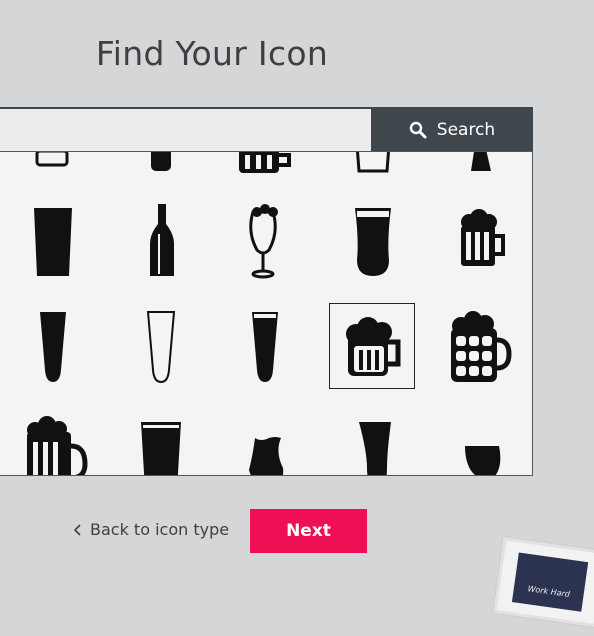 Image resolution: width=594 pixels, height=636 pixels. Describe the element at coordinates (187, 131) in the screenshot. I see `search-input` at that location.